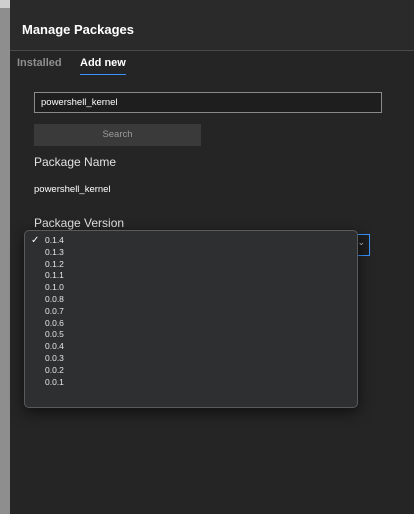 The image size is (414, 514). Describe the element at coordinates (54, 298) in the screenshot. I see `version-option-label: 0.0.8` at that location.